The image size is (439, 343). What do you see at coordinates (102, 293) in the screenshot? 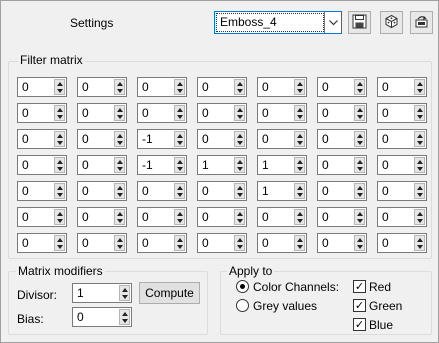
I see `divisor-spinbox: 1` at bounding box center [102, 293].